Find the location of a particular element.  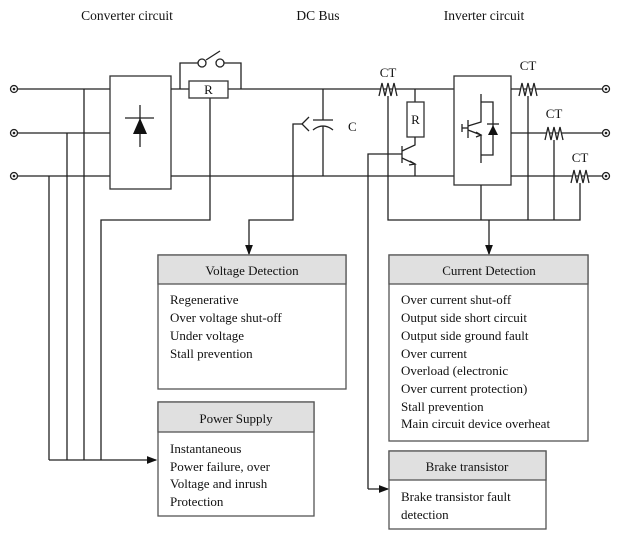

list-item: Over voltage shut-off is located at coordinates (226, 317).